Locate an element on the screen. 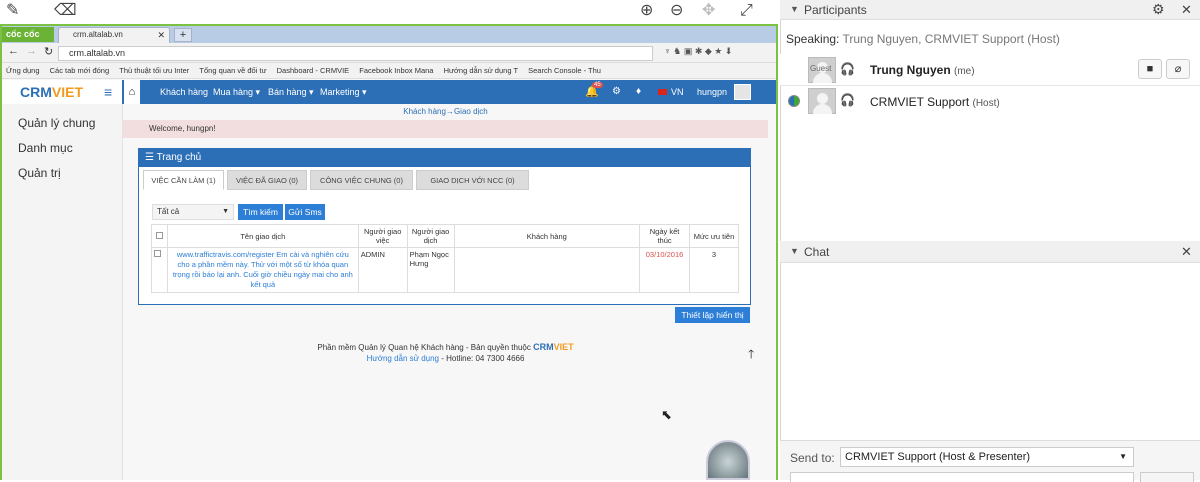 The image size is (1200, 482). sidebar-item-danh-muc: Danh mục is located at coordinates (45, 148).